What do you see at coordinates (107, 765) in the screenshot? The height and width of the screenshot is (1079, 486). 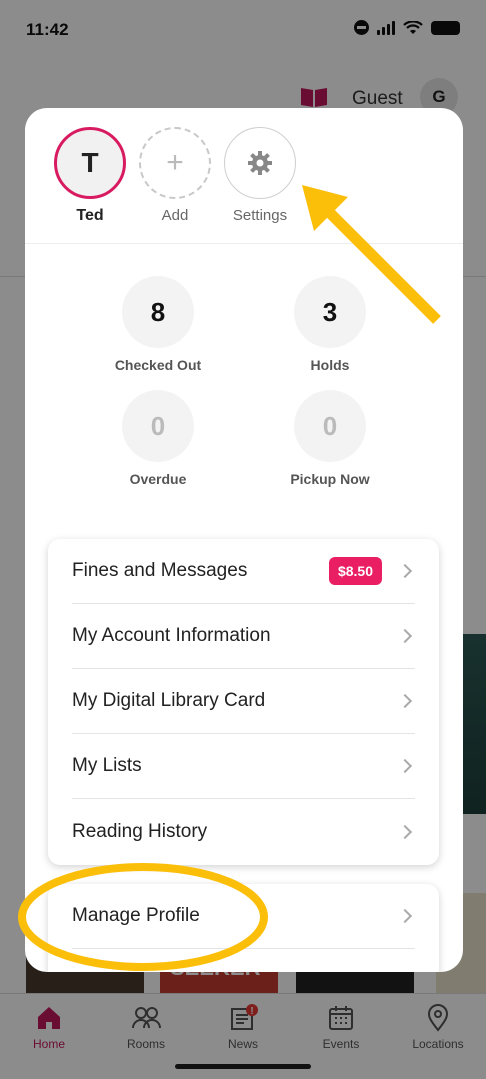 I see `menu-item-label: My Lists` at bounding box center [107, 765].